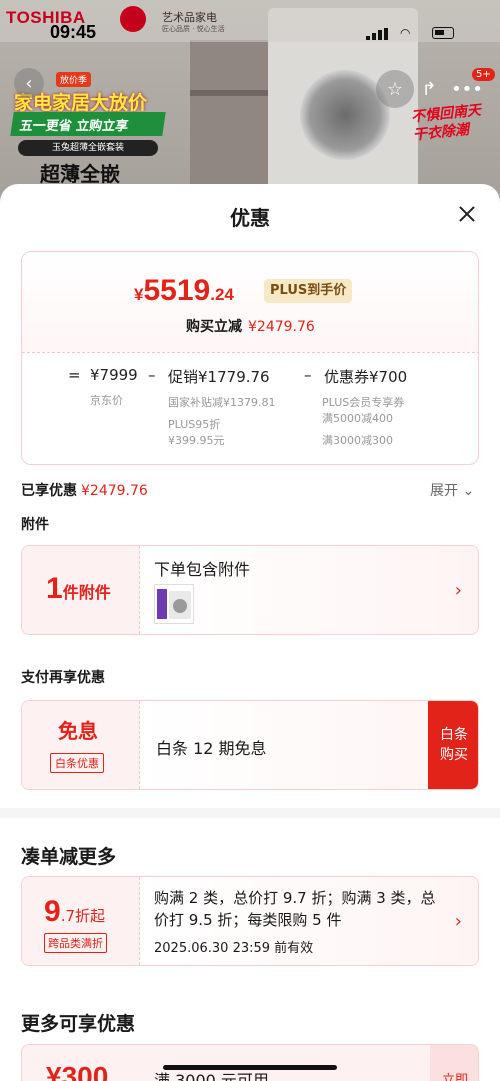 The height and width of the screenshot is (1081, 500). What do you see at coordinates (453, 745) in the screenshot?
I see `baitiao-buy-button: 白条 购买` at bounding box center [453, 745].